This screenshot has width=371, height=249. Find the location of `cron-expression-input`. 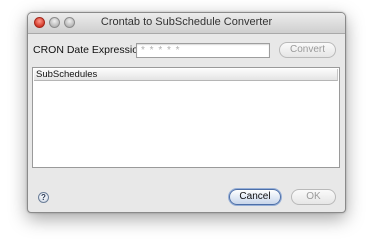

cron-expression-input is located at coordinates (203, 50).